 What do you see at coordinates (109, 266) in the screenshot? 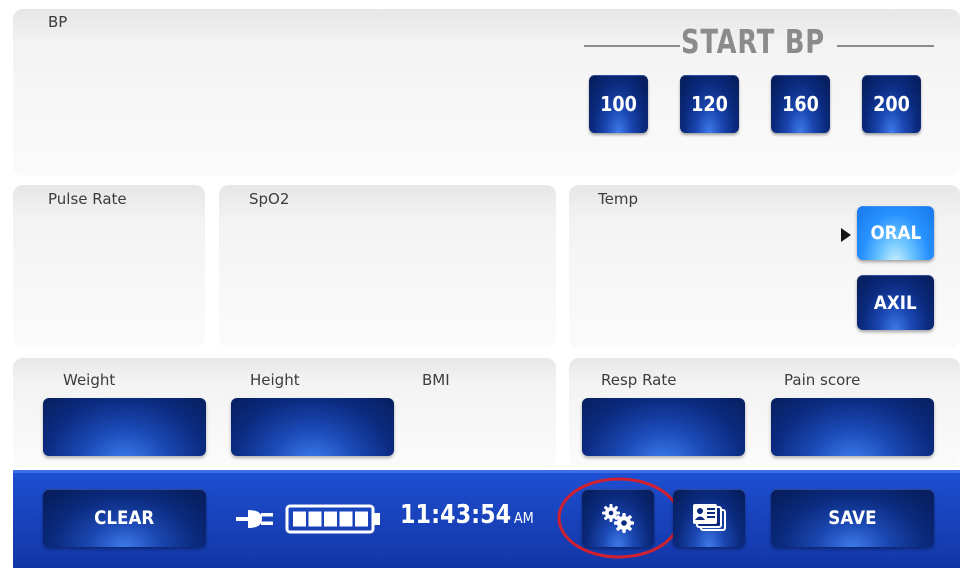
I see `pulse-rate-panel` at bounding box center [109, 266].